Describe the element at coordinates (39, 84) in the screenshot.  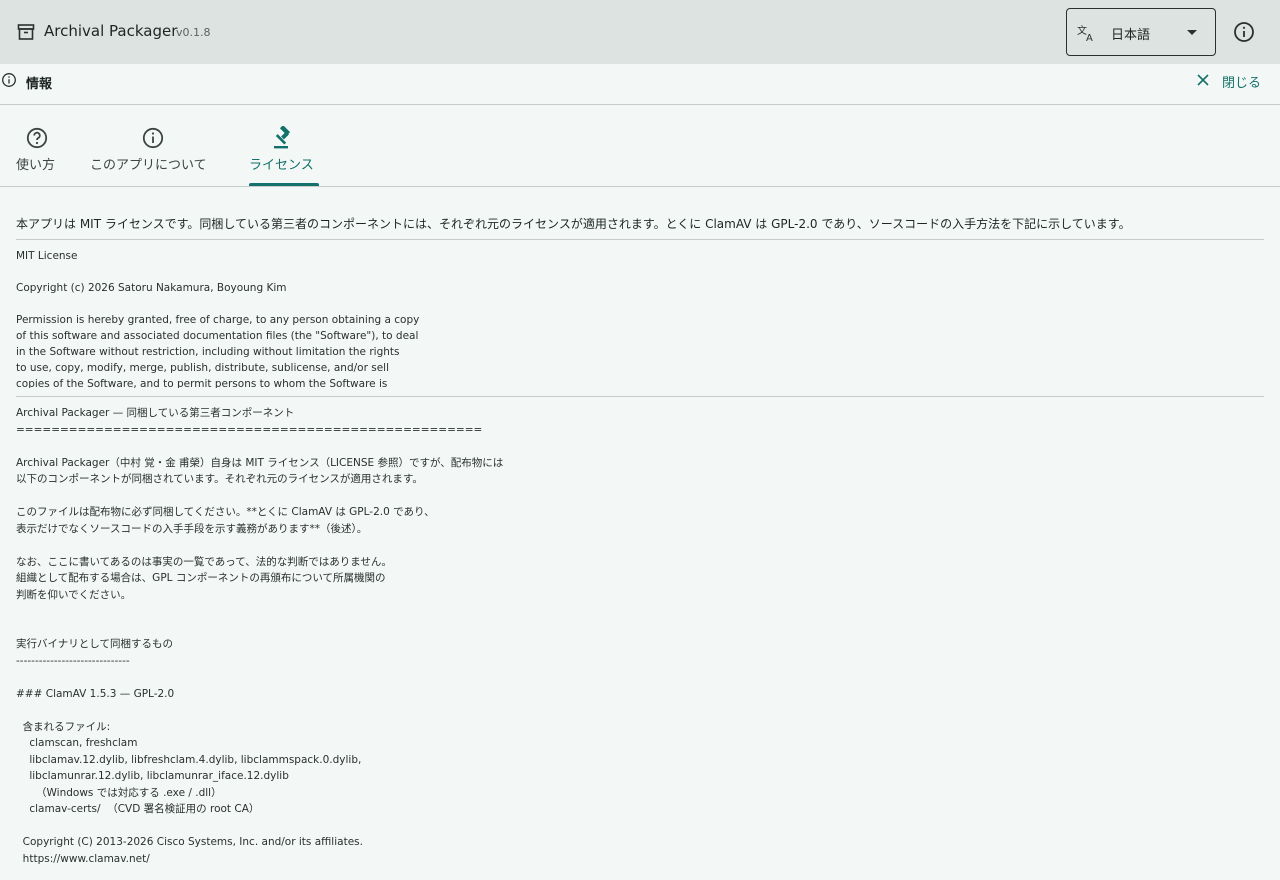
I see `panel-title: 情報` at that location.